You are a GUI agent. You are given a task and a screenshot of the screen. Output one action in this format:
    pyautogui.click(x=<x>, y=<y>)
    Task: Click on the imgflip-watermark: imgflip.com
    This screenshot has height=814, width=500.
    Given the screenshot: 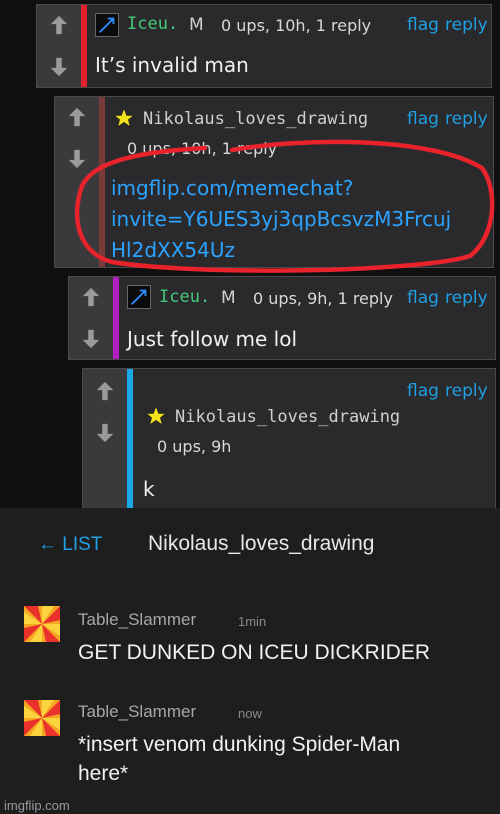 What is the action you would take?
    pyautogui.click(x=37, y=805)
    